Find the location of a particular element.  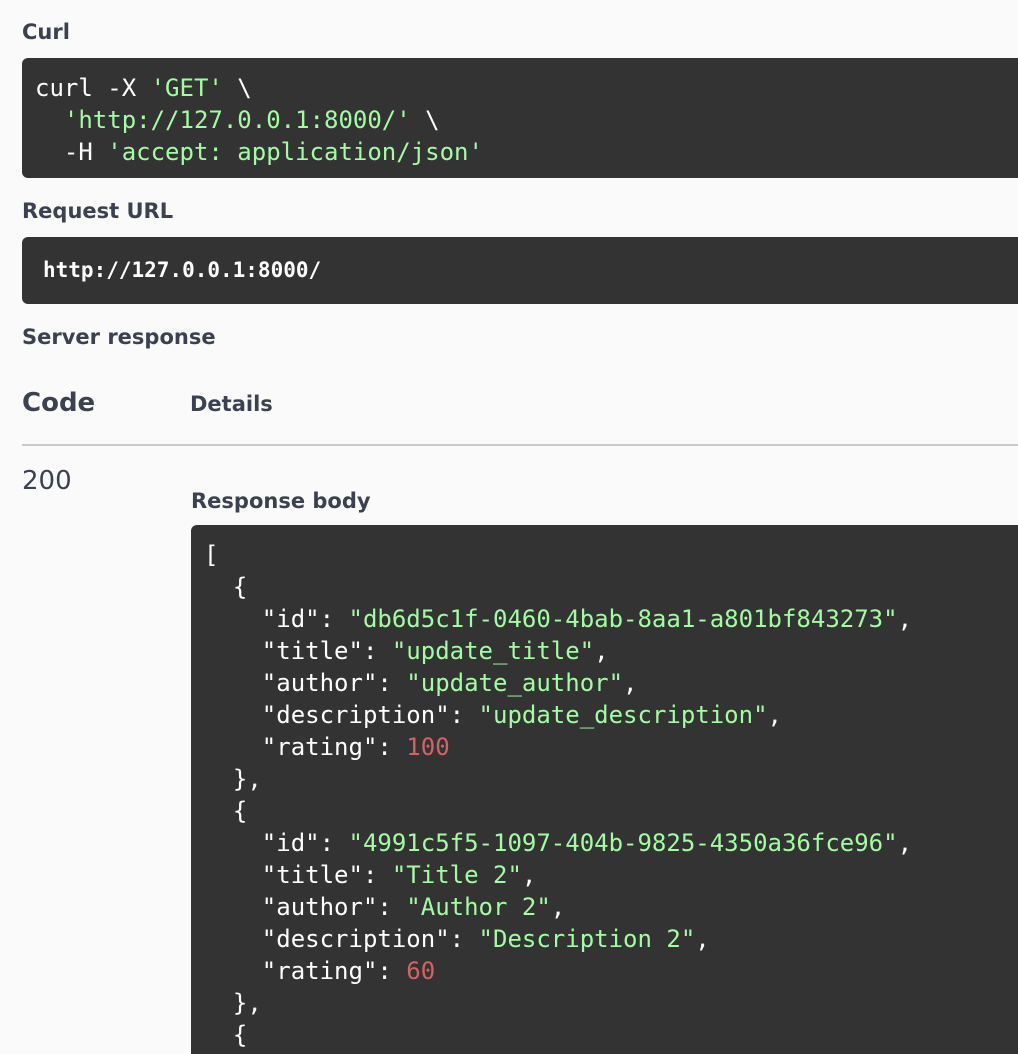

server-response-label: Server response is located at coordinates (119, 337).